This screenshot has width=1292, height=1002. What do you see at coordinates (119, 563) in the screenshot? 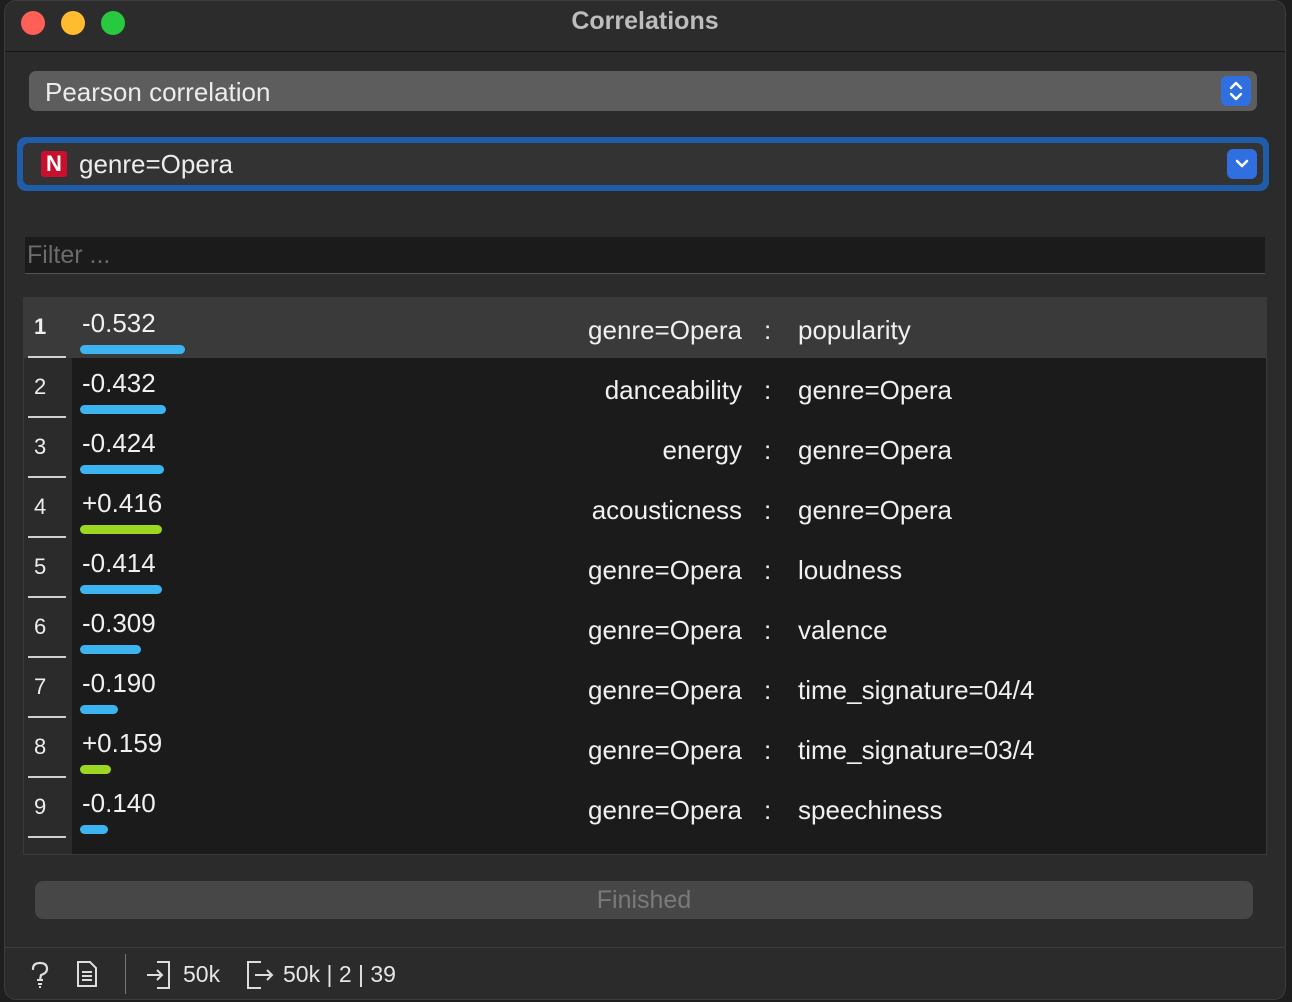
I see `correlation-value: -0.414` at bounding box center [119, 563].